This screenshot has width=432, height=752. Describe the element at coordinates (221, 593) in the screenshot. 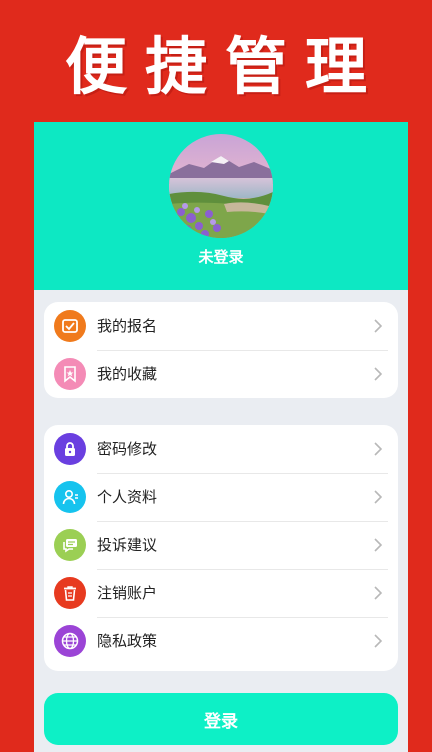

I see `menu-item-delete-account: 注销账户` at that location.